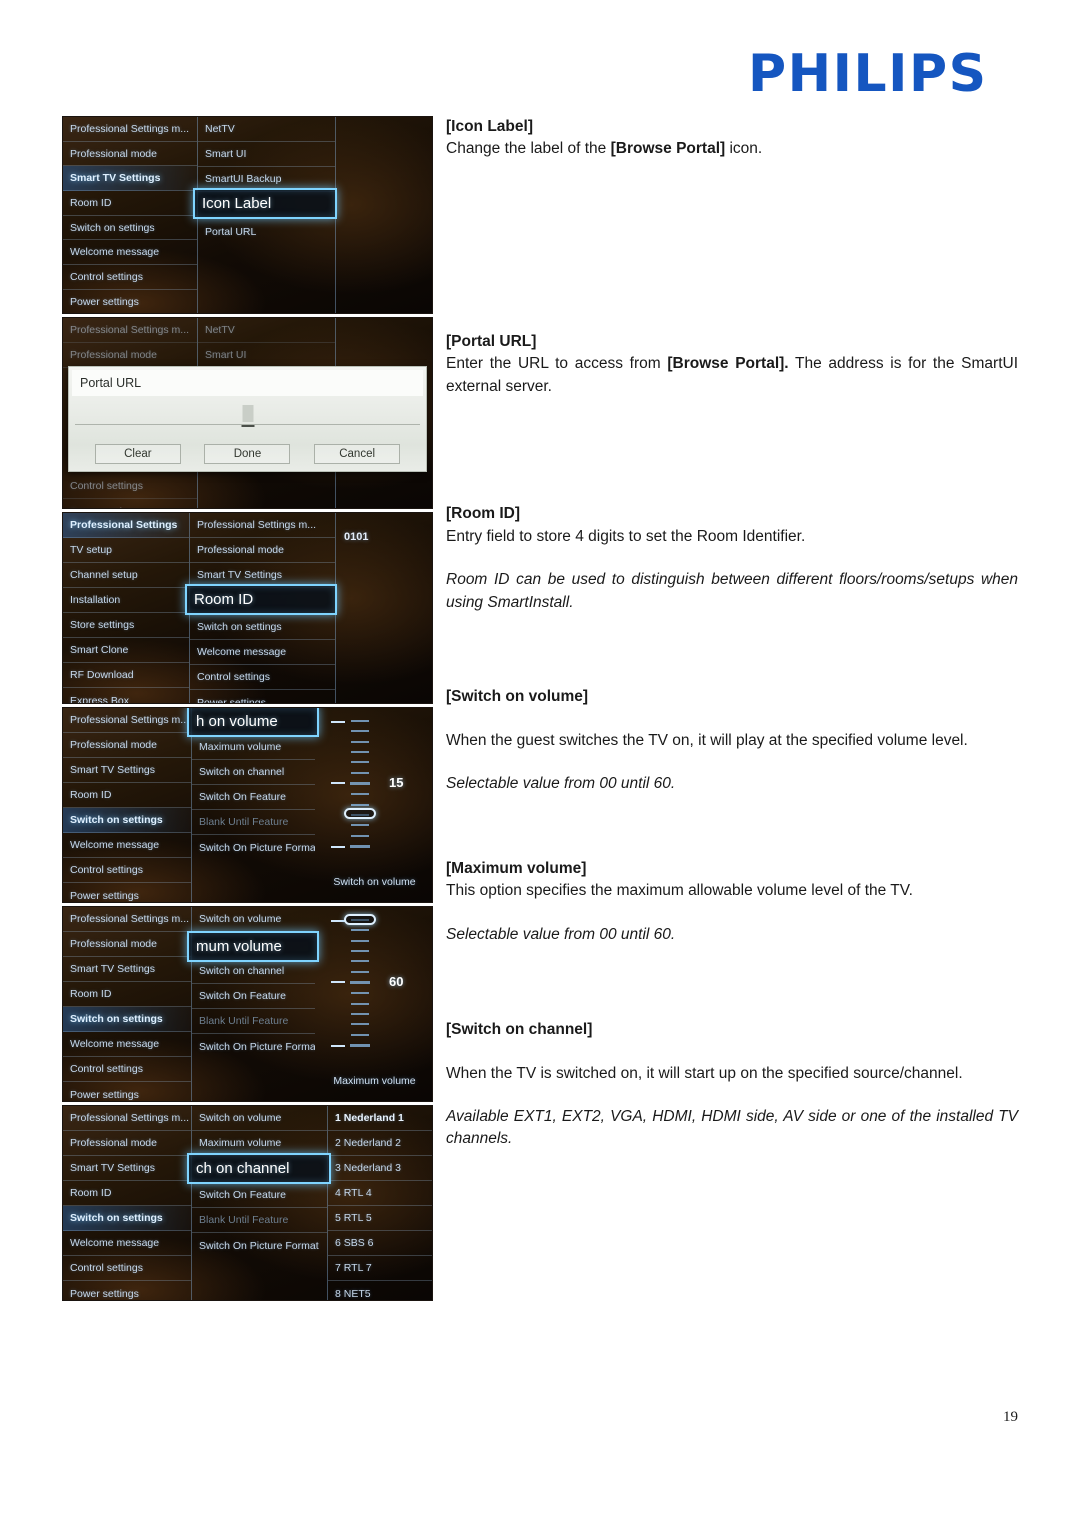  I want to click on slider-label: Switch on volume, so click(374, 882).